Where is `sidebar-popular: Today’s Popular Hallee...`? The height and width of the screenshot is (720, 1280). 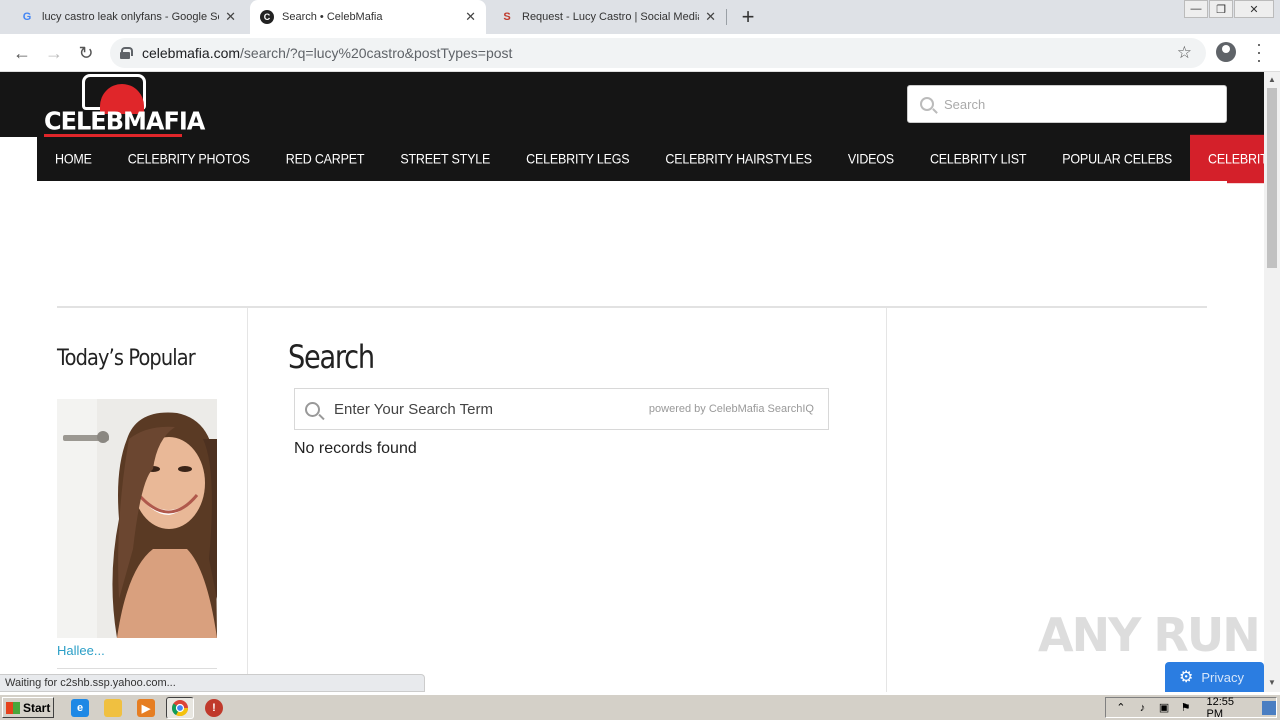 sidebar-popular: Today’s Popular Hallee... is located at coordinates (142, 500).